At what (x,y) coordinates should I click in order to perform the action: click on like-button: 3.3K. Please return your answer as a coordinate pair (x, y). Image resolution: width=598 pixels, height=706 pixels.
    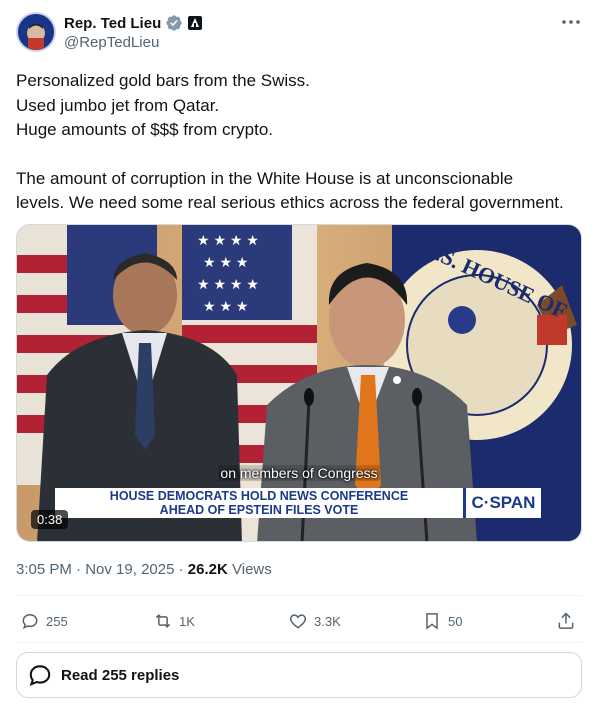
    Looking at the image, I should click on (314, 621).